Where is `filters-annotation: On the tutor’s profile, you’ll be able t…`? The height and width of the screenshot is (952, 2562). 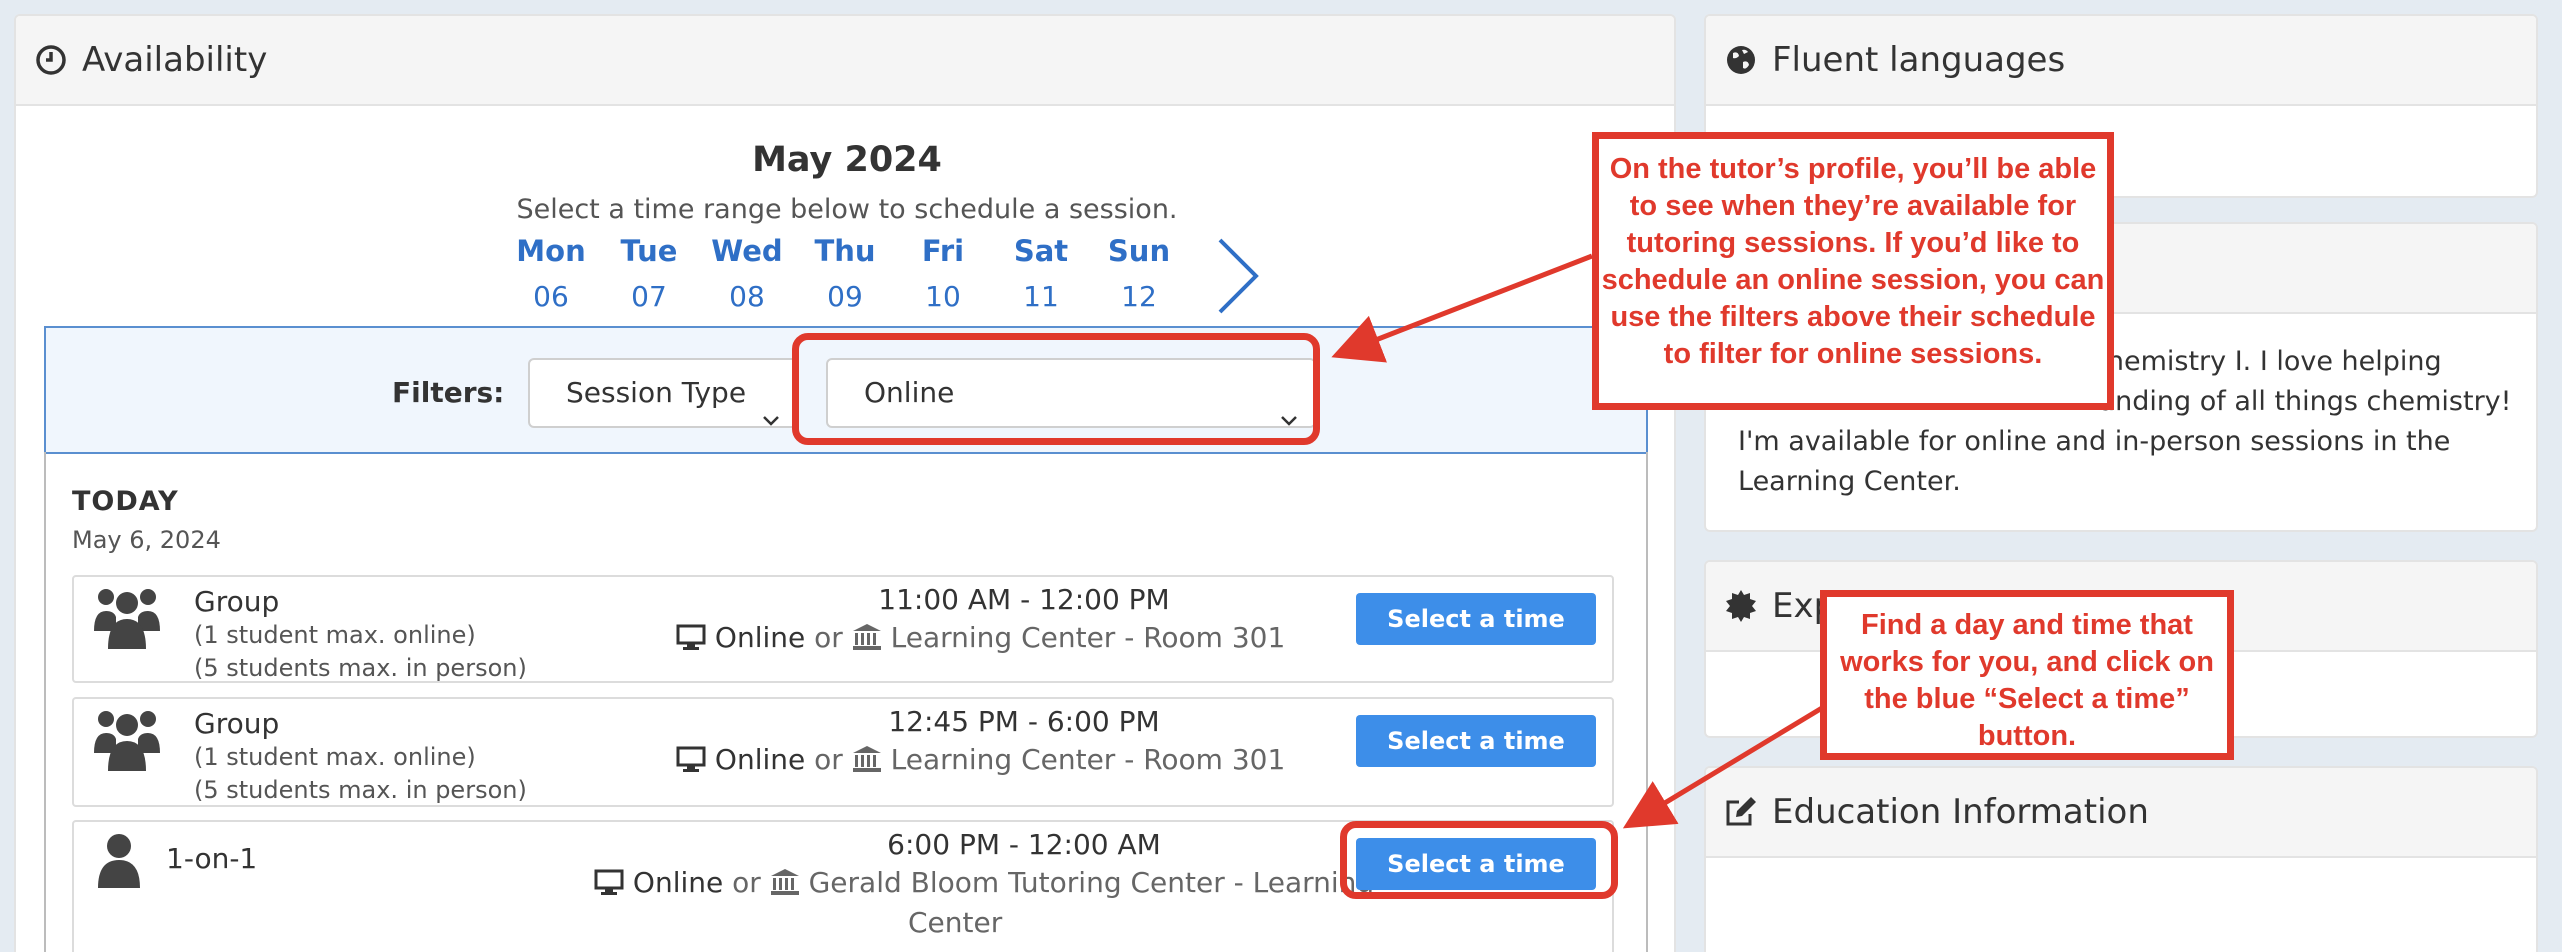
filters-annotation: On the tutor’s profile, you’ll be able t… is located at coordinates (1853, 271).